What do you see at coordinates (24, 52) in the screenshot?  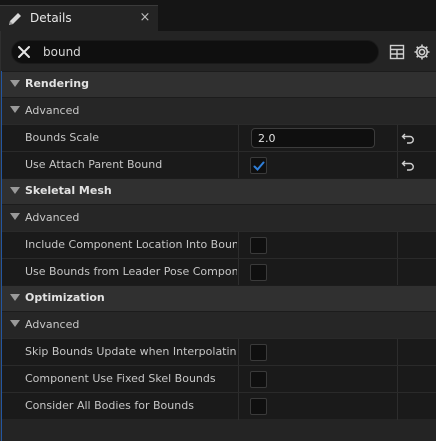 I see `clear-search-icon` at bounding box center [24, 52].